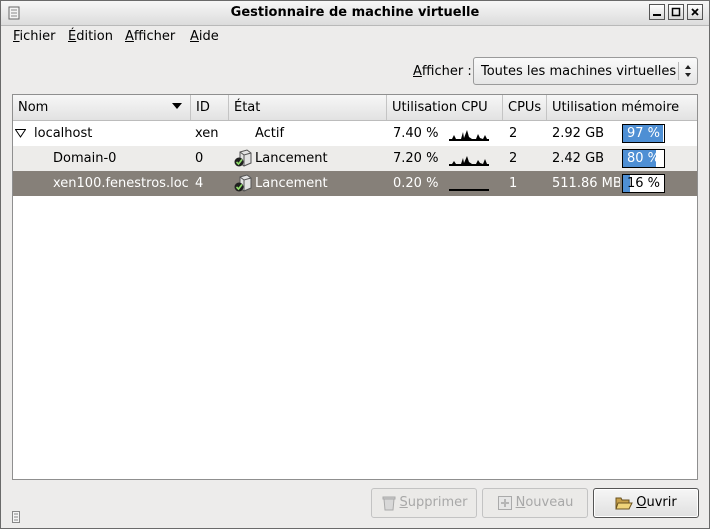  I want to click on column-label-etat: État, so click(247, 107).